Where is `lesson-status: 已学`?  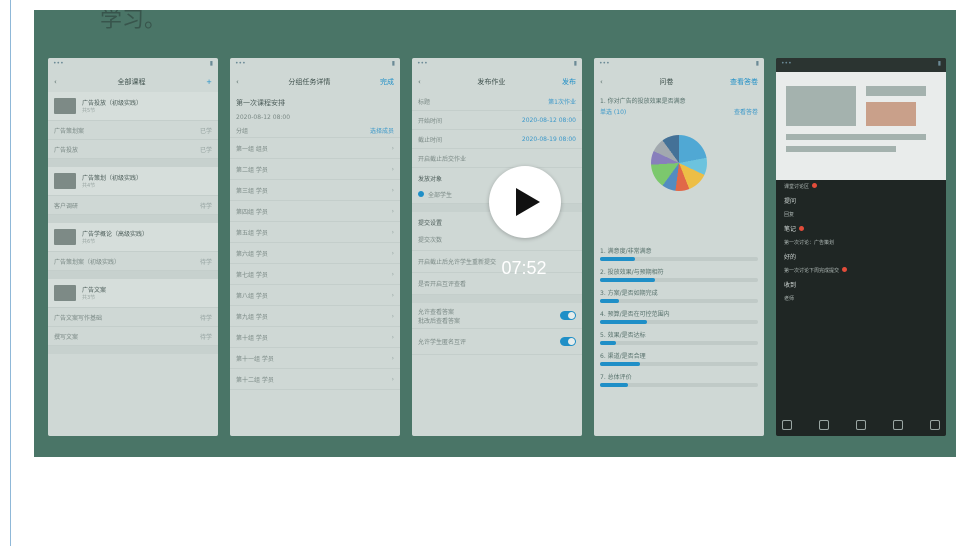
lesson-status: 已学 is located at coordinates (205, 131).